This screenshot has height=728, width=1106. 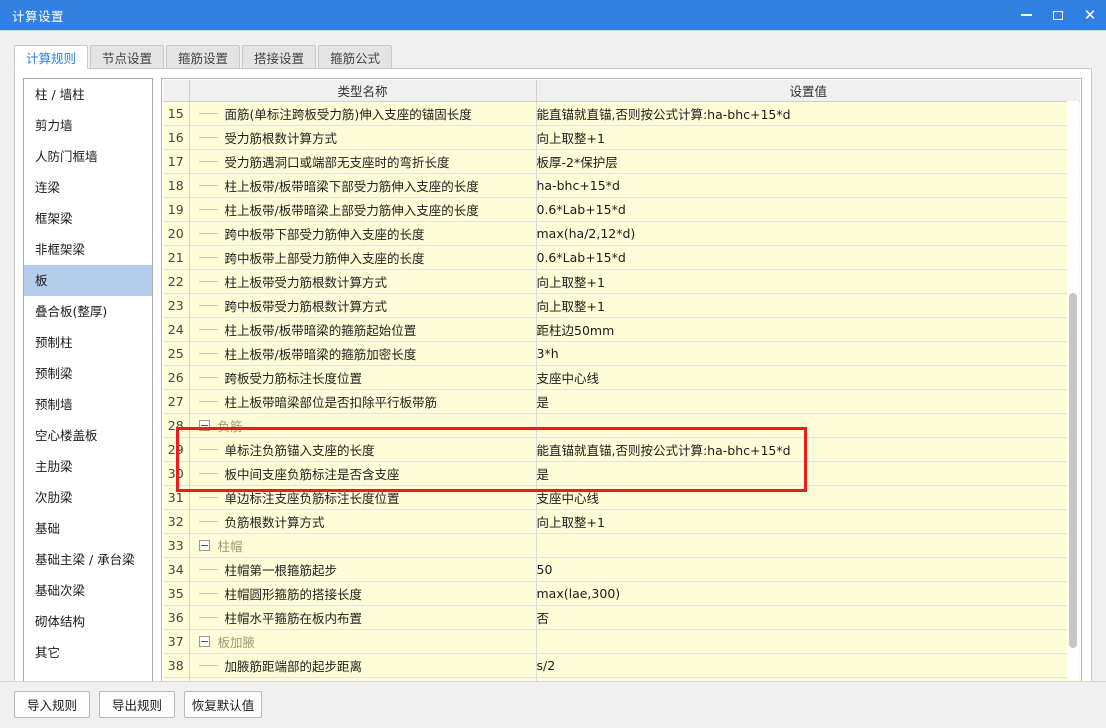 What do you see at coordinates (88, 94) in the screenshot?
I see `sidebar-item-1: 柱 / 墙柱` at bounding box center [88, 94].